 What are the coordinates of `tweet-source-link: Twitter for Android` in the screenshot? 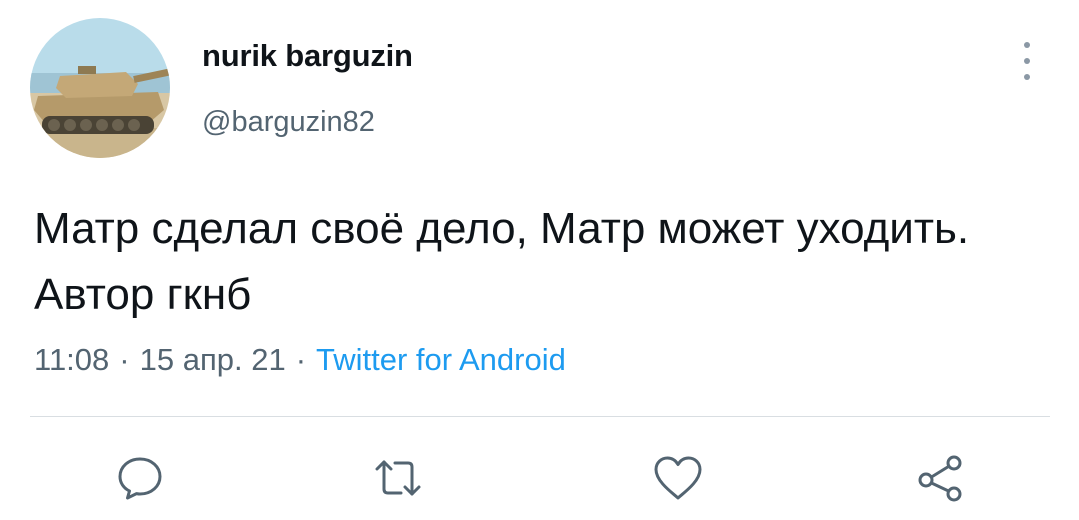 It's located at (441, 359).